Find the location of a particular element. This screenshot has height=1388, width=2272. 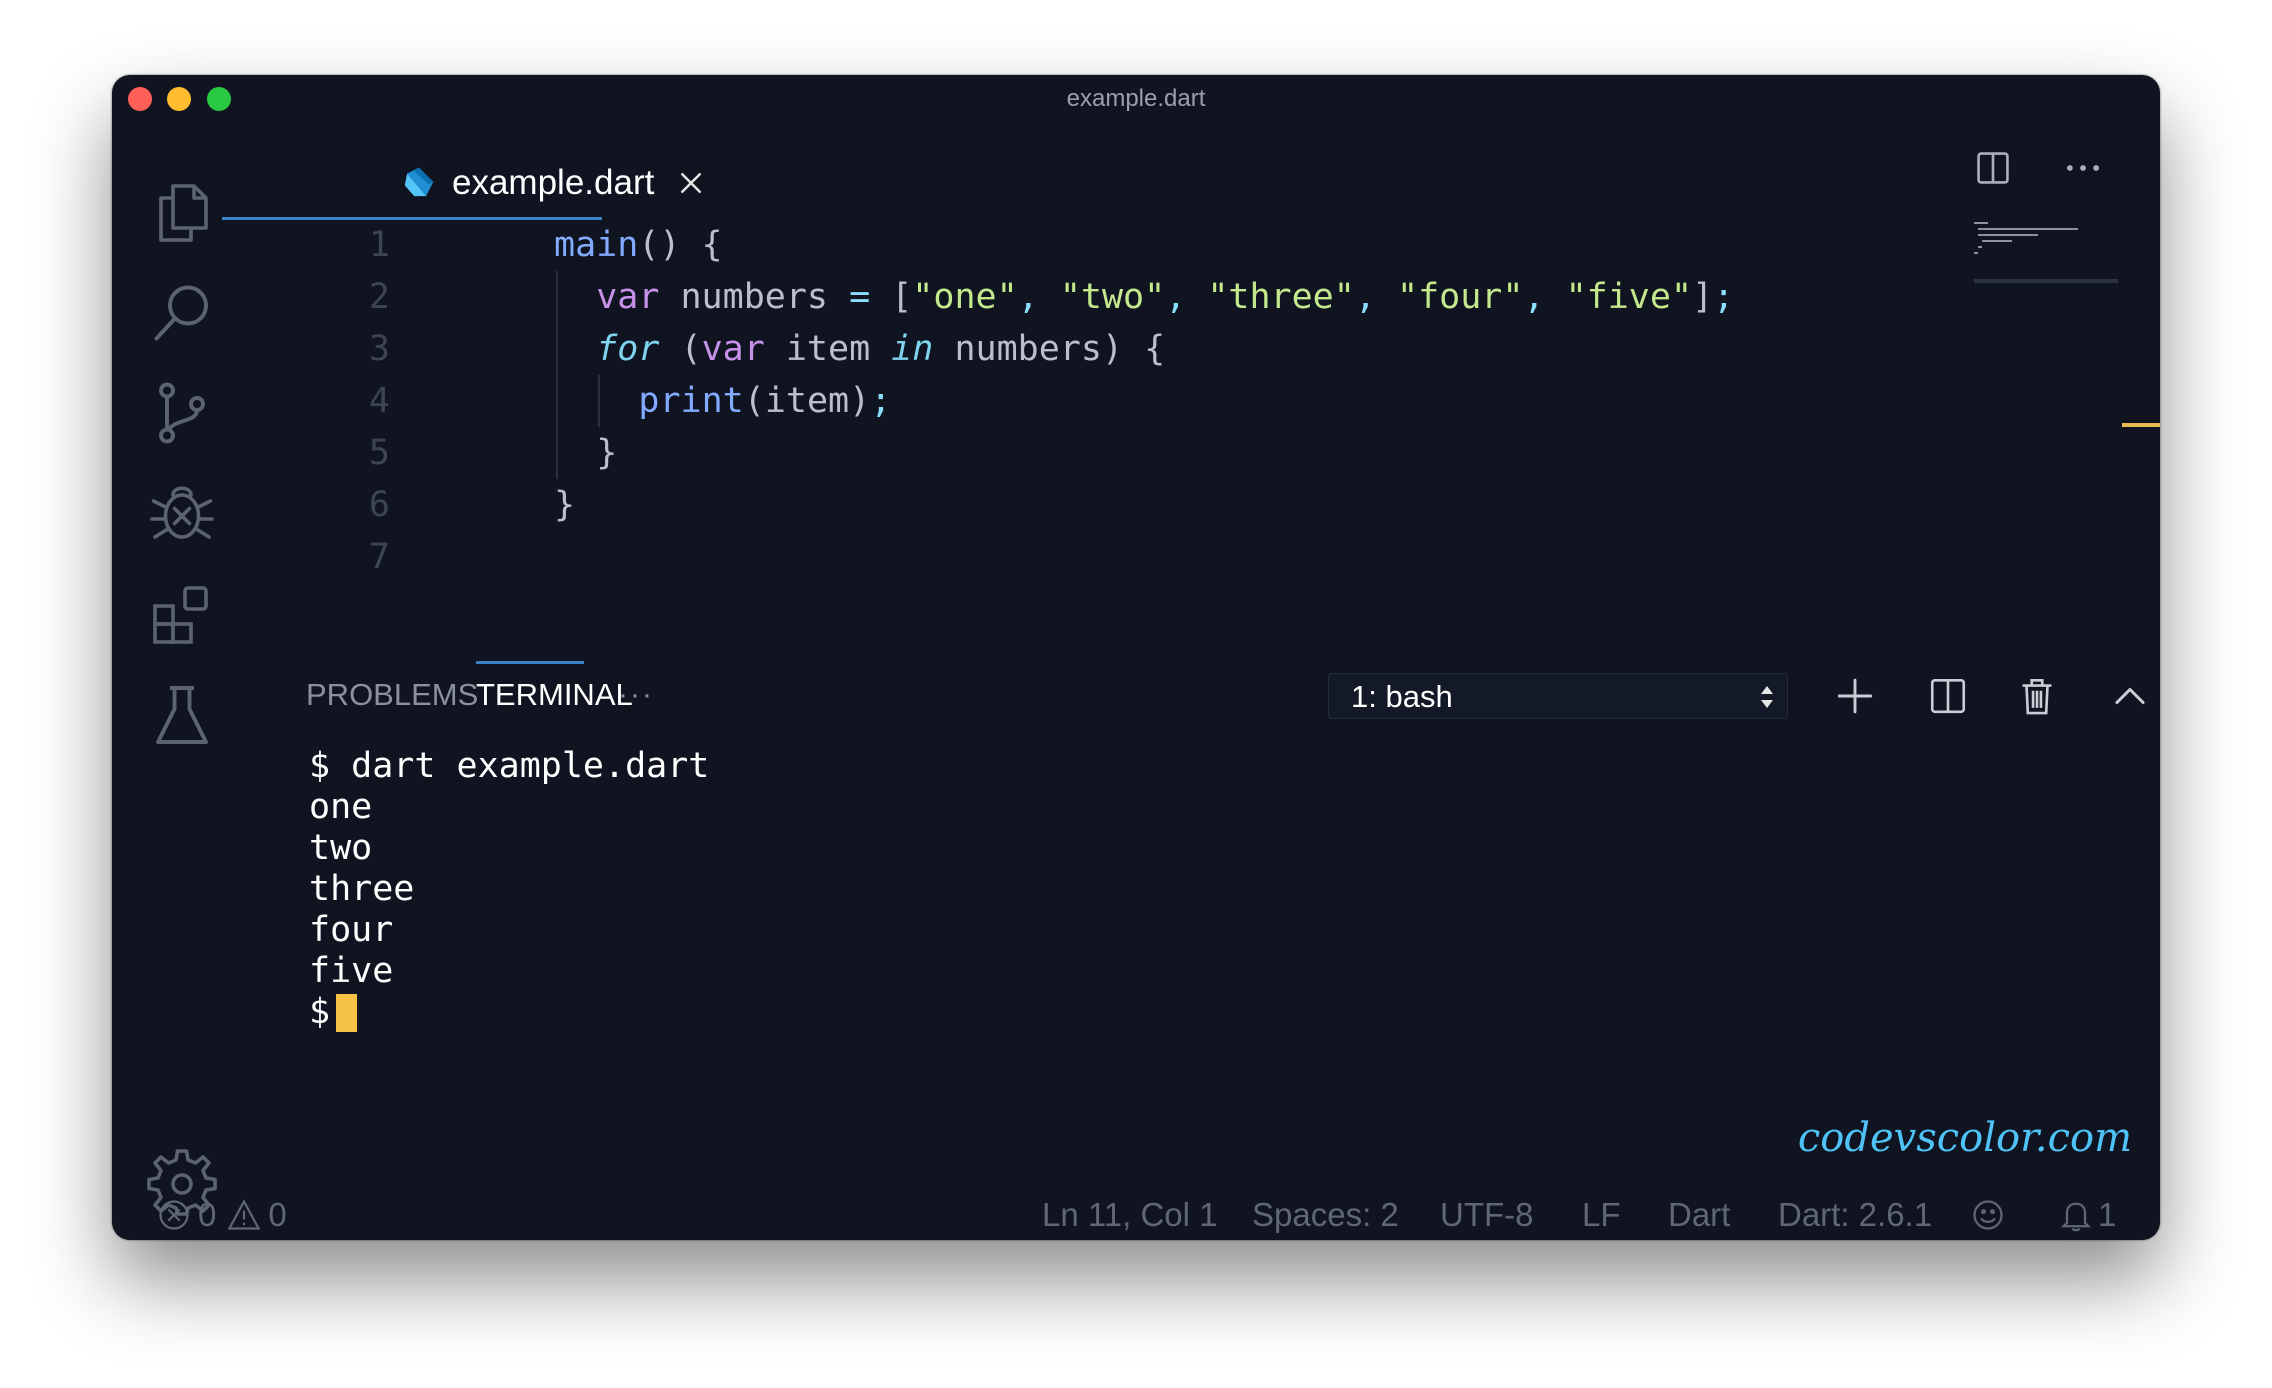

code-token: "three" is located at coordinates (1281, 297).